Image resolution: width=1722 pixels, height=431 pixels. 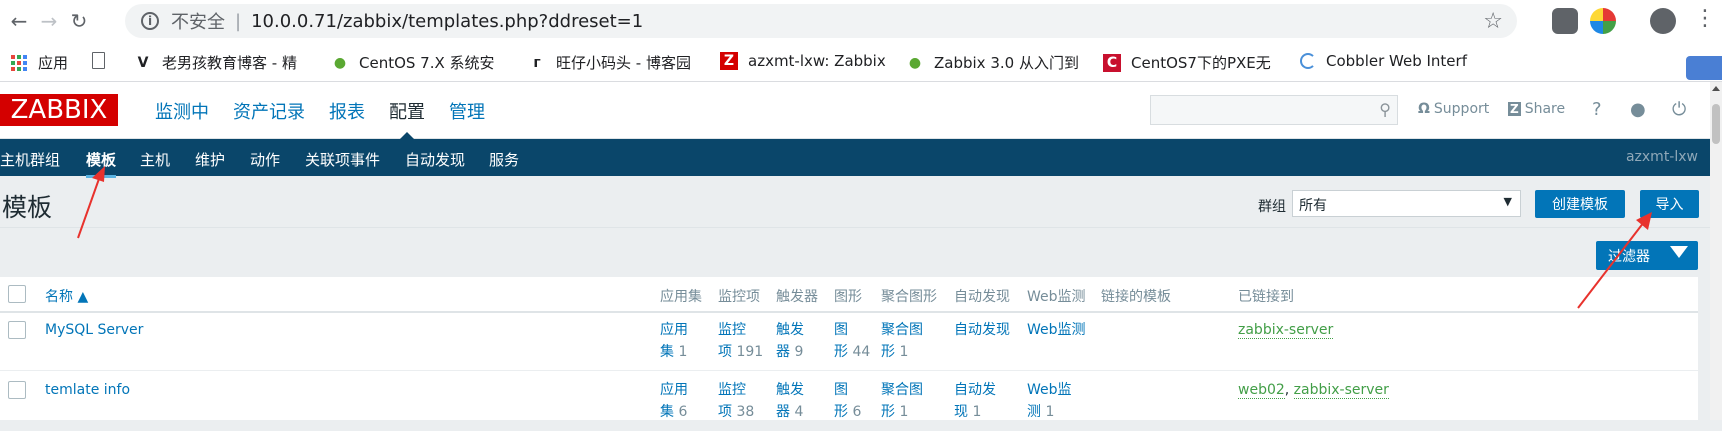 What do you see at coordinates (1385, 109) in the screenshot?
I see `search-icon: ⚲` at bounding box center [1385, 109].